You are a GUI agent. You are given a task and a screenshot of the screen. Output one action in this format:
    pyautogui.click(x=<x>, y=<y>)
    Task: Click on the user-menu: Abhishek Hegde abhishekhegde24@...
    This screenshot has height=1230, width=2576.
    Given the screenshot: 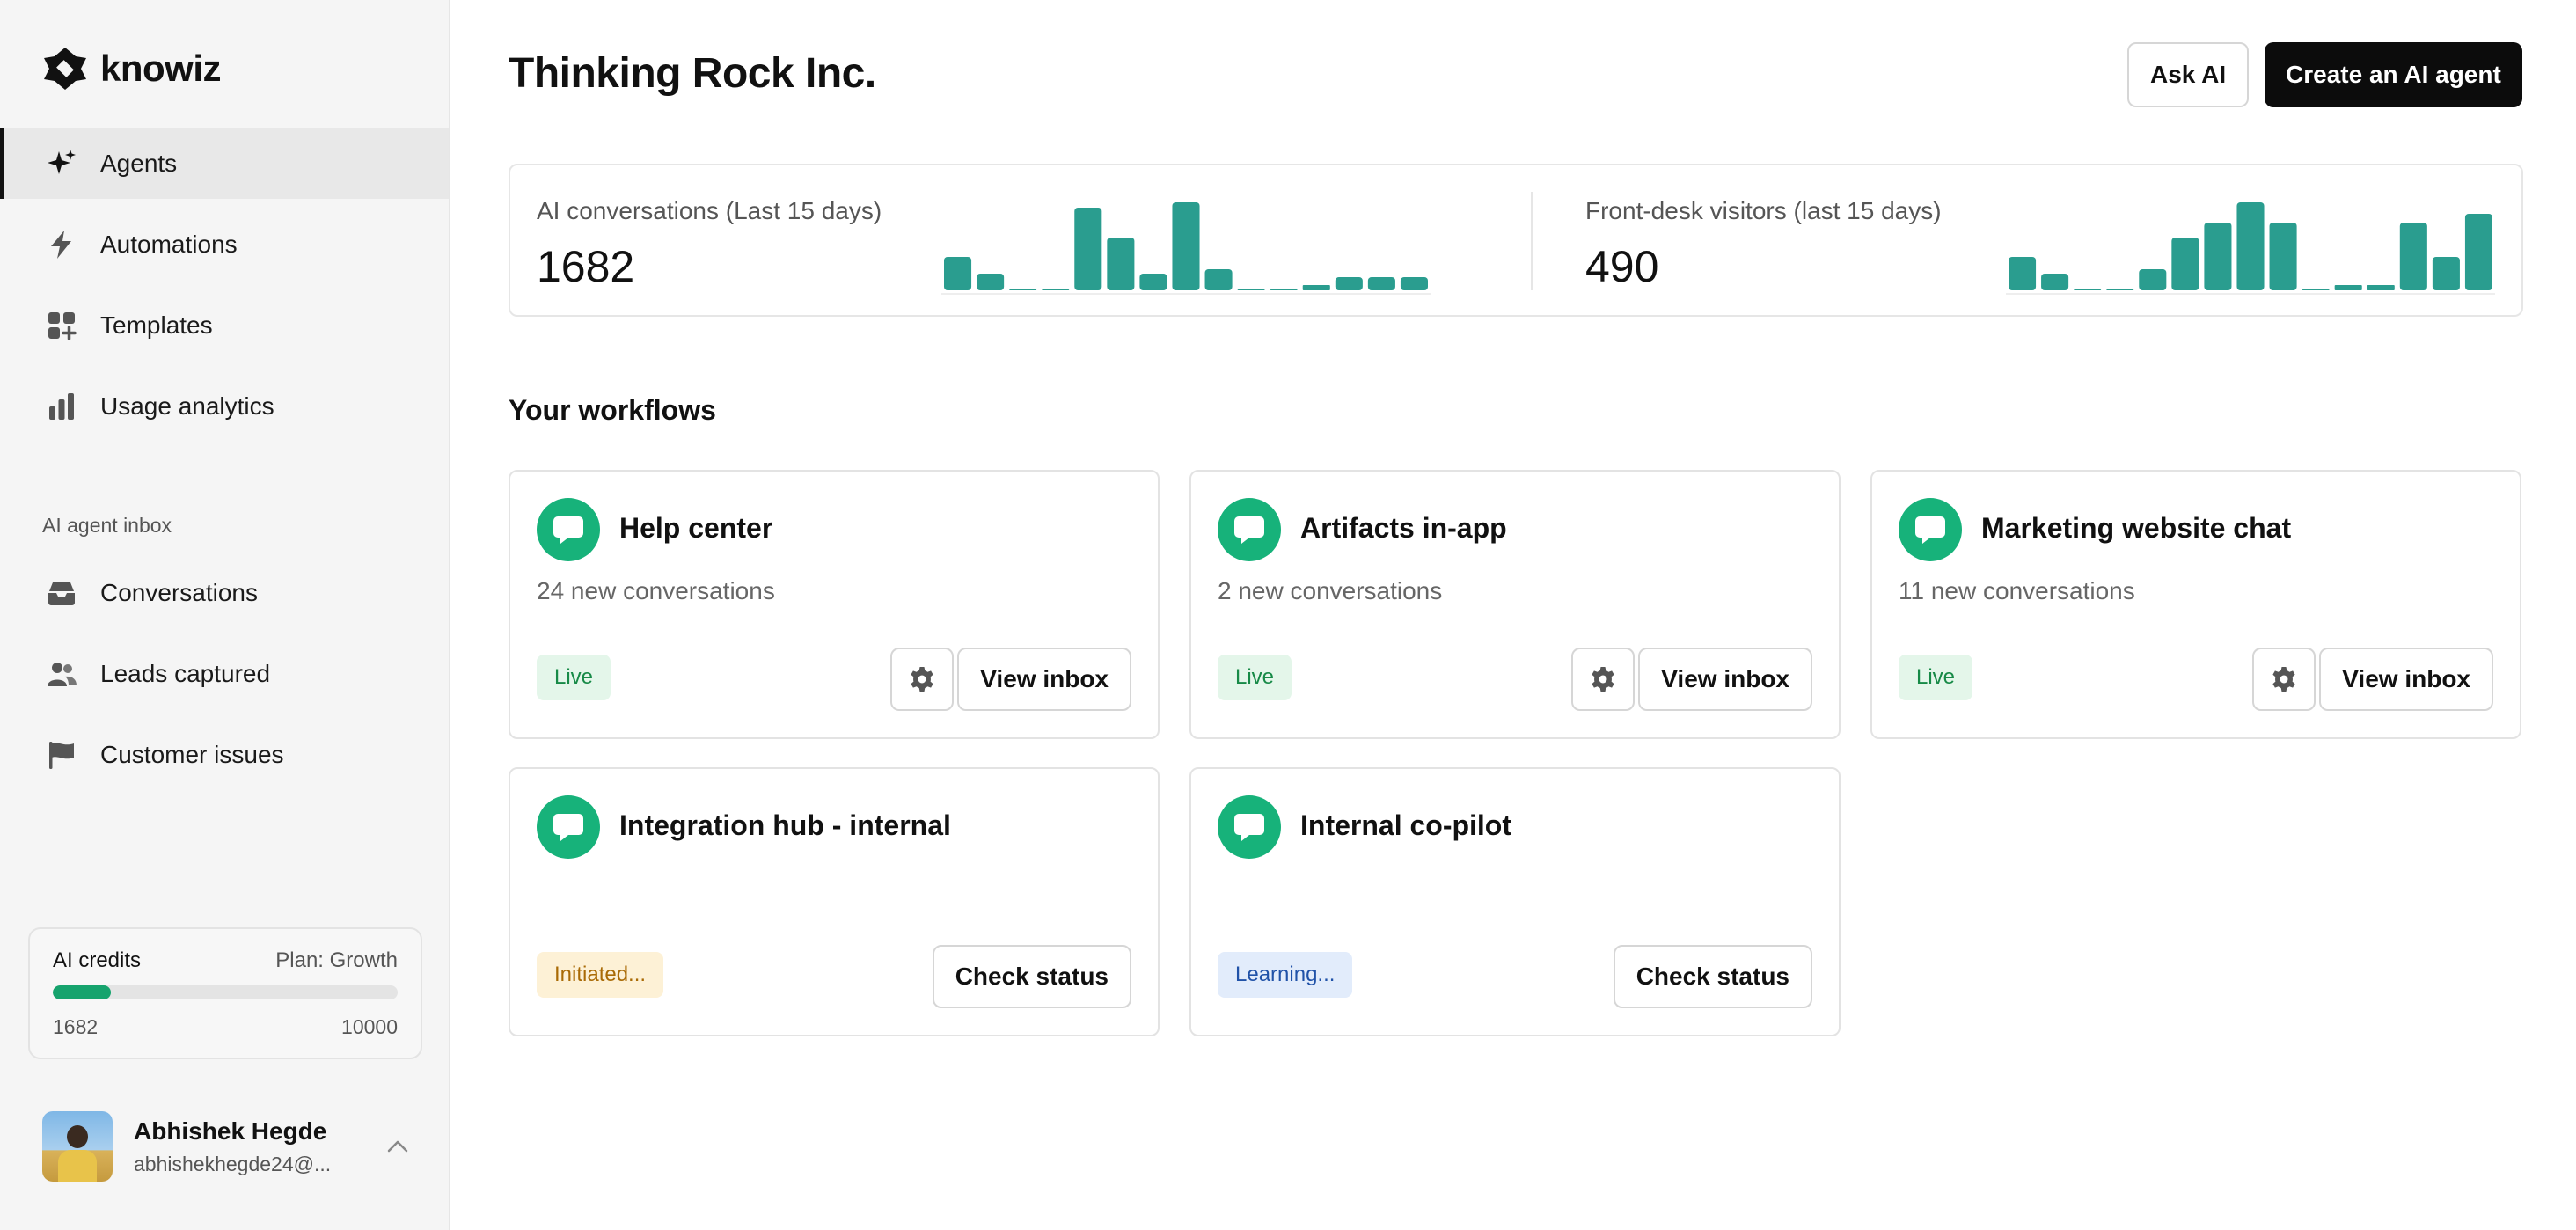 What is the action you would take?
    pyautogui.click(x=227, y=1146)
    